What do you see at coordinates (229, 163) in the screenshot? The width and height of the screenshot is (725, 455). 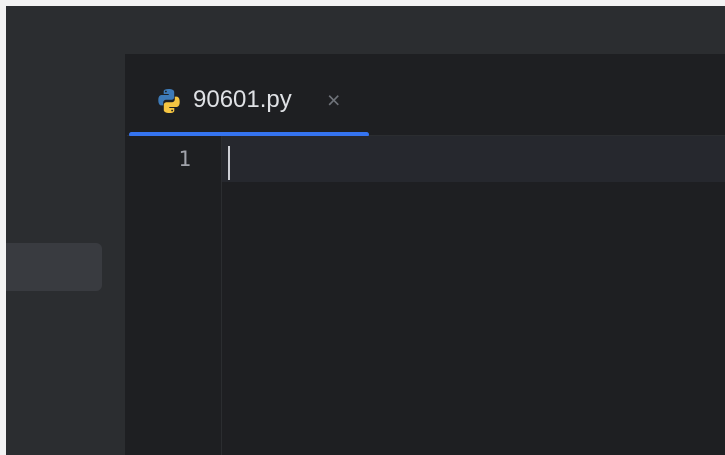 I see `text-cursor` at bounding box center [229, 163].